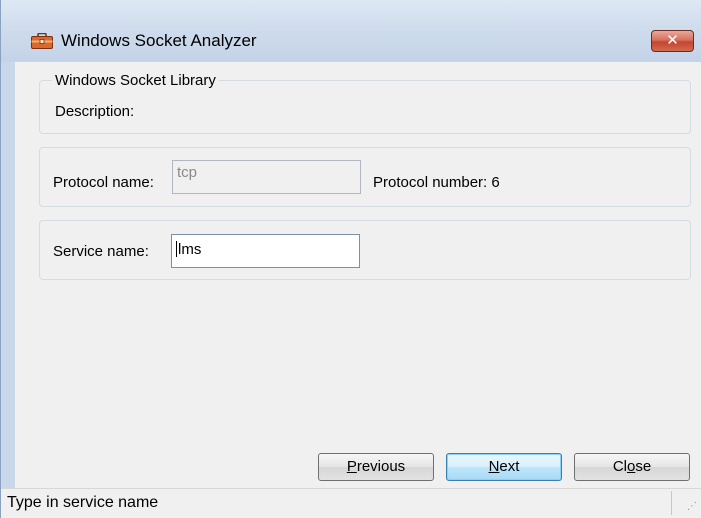 Image resolution: width=701 pixels, height=518 pixels. I want to click on protocol-name-label: Protocol name:, so click(103, 182).